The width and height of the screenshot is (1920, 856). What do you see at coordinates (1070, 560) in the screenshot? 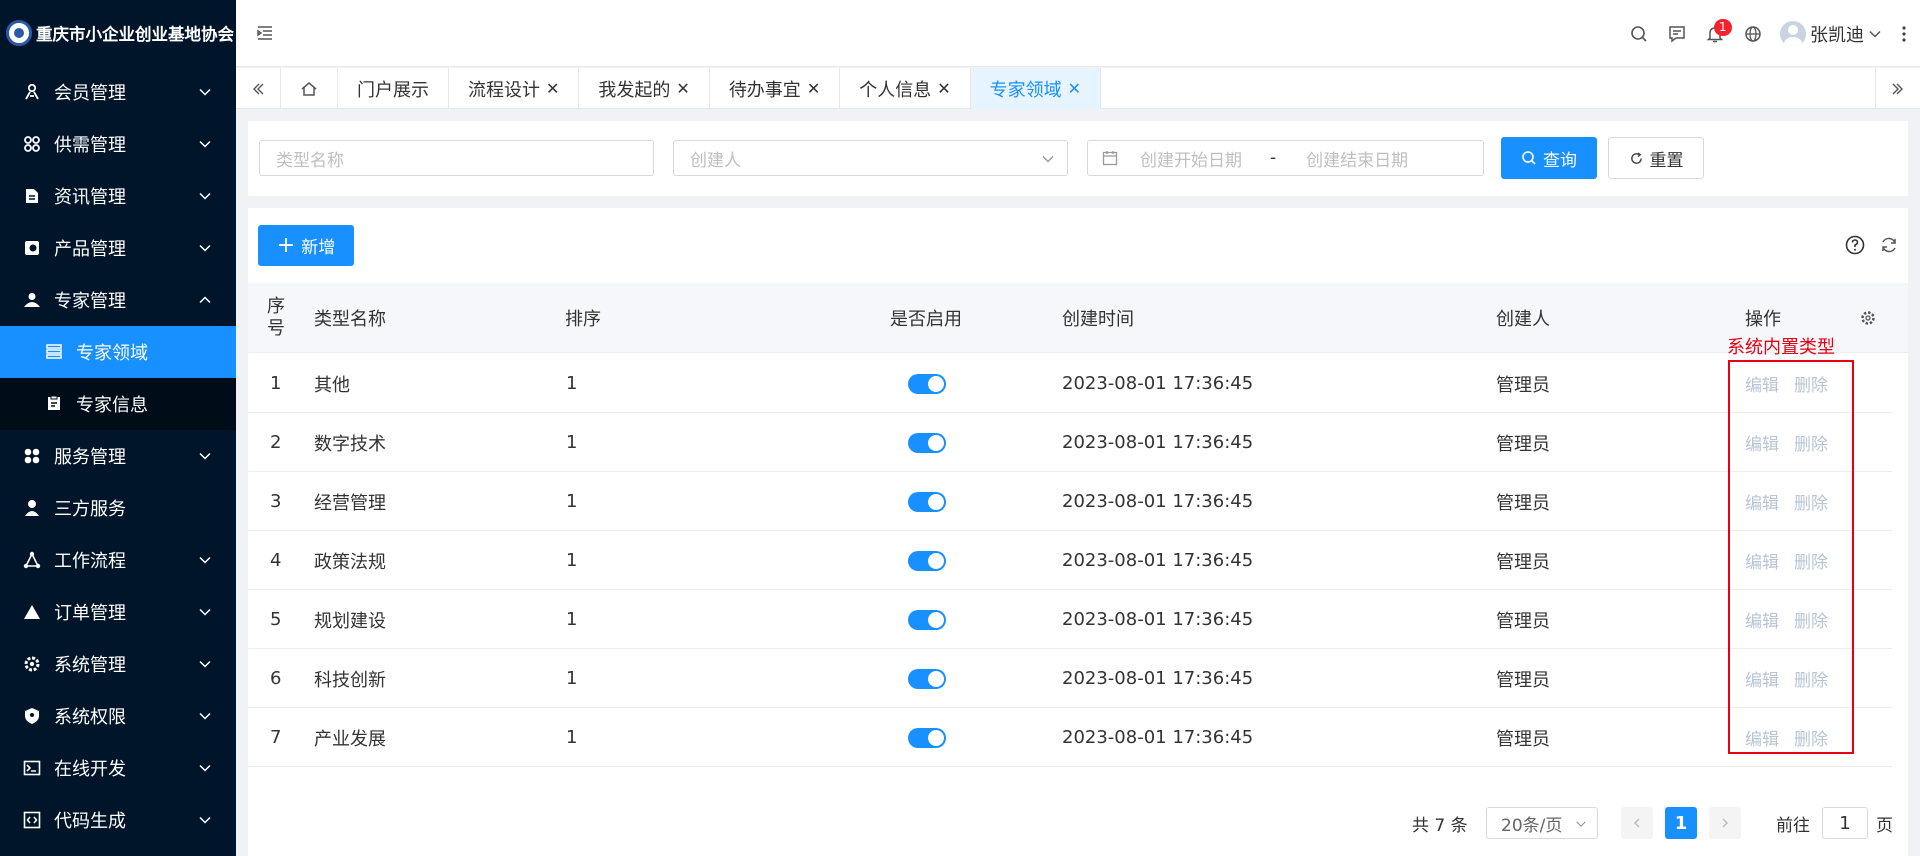
I see `table-row: 4 政策法规 1 2023-08-01 17:36:45 管理员 编辑 删除` at bounding box center [1070, 560].